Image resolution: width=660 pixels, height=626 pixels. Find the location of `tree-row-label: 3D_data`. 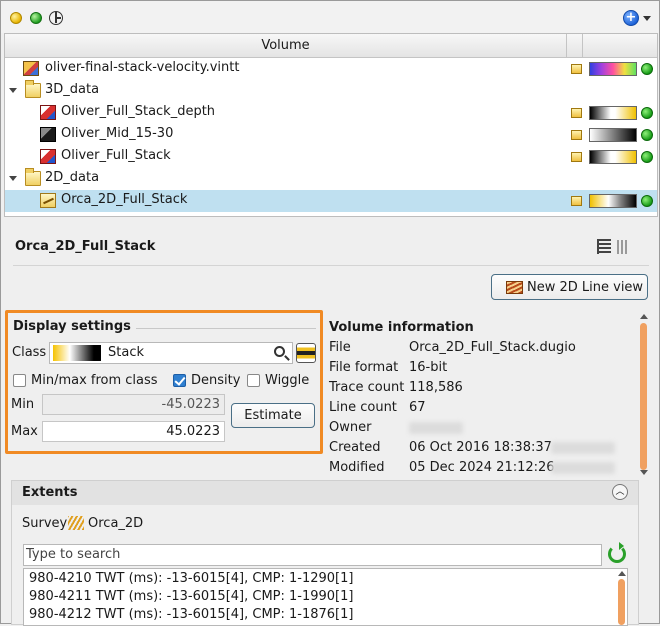

tree-row-label: 3D_data is located at coordinates (72, 89).